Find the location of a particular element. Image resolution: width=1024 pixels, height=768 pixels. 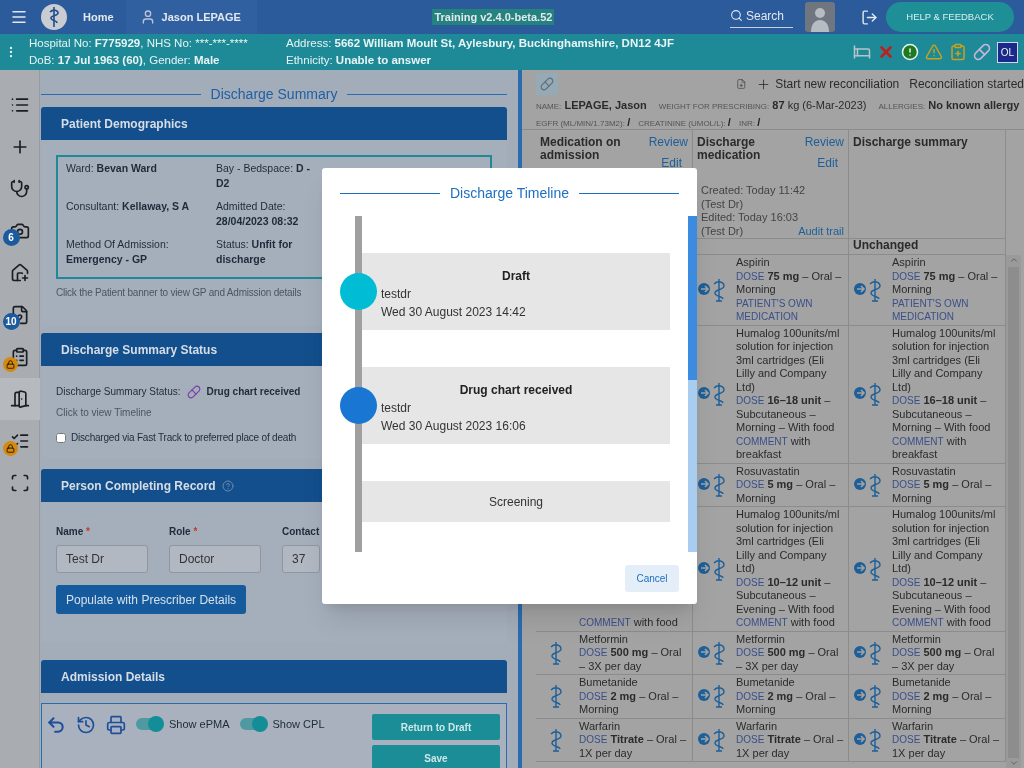

search-icon is located at coordinates (736, 15).